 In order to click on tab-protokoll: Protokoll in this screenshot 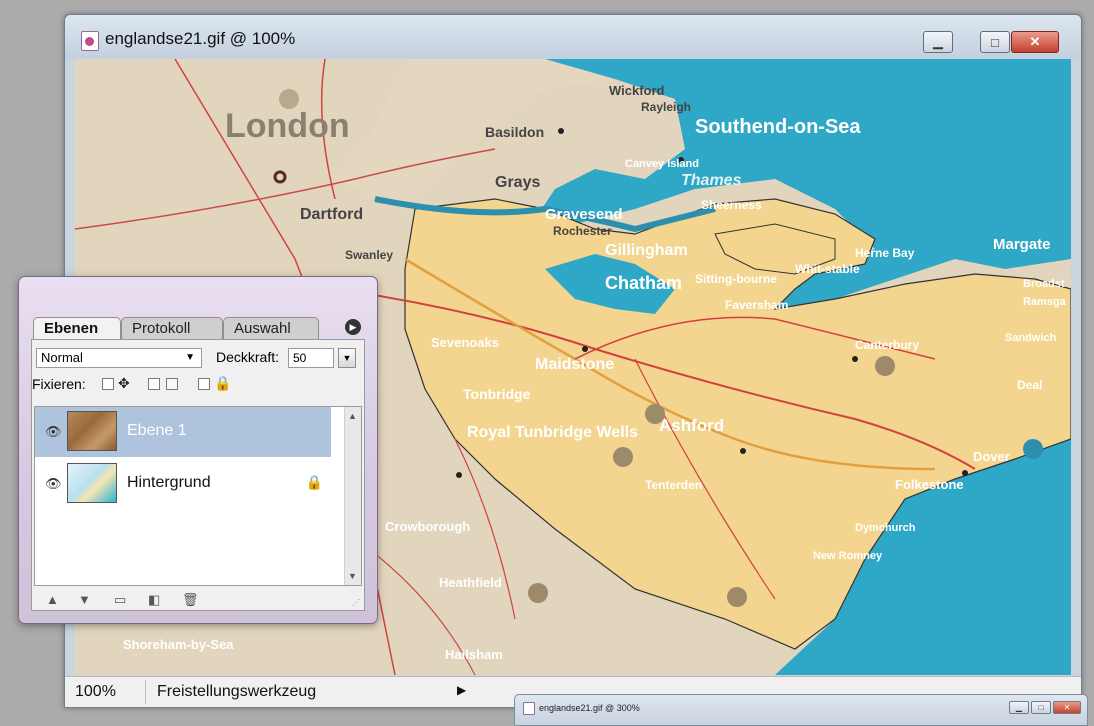, I will do `click(172, 328)`.